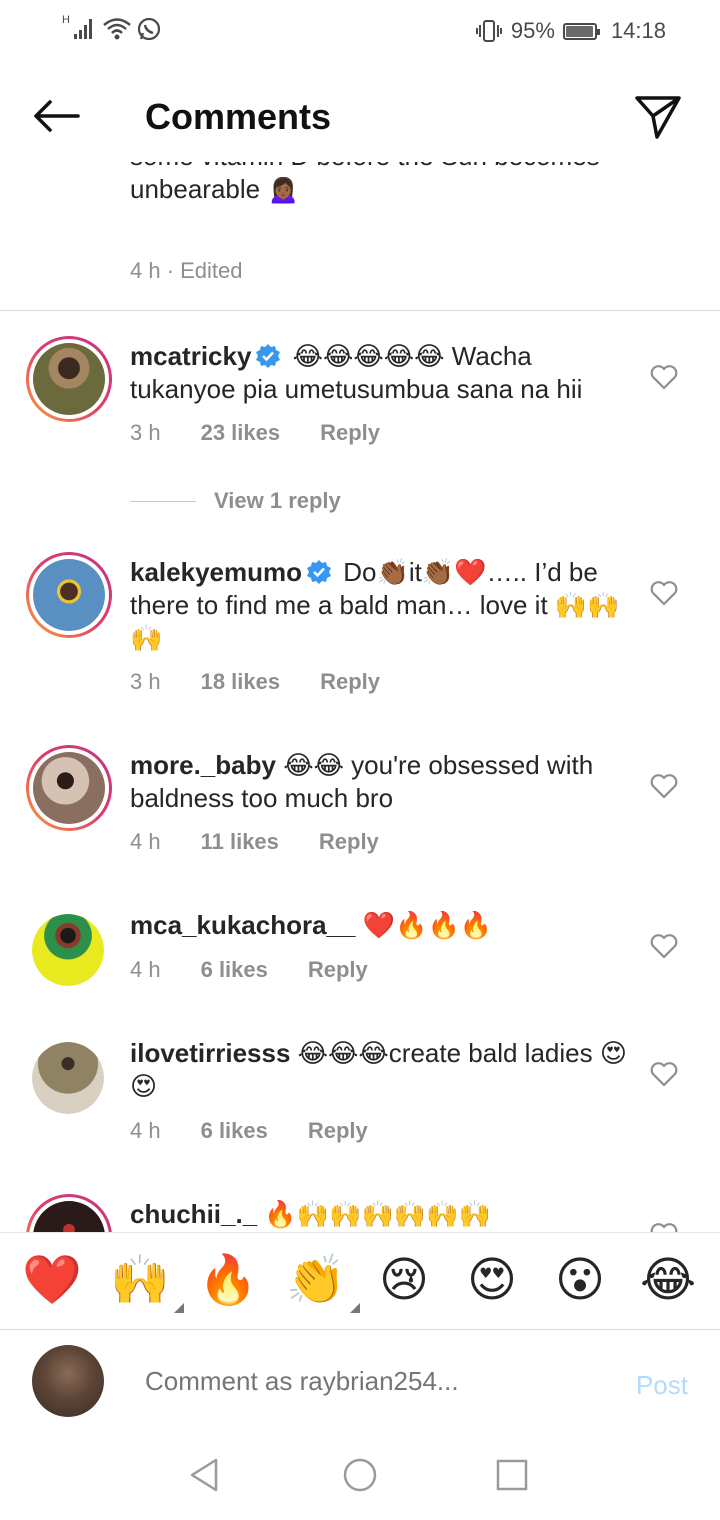 The width and height of the screenshot is (720, 1520). I want to click on emoji-crying-button: 😢, so click(404, 1281).